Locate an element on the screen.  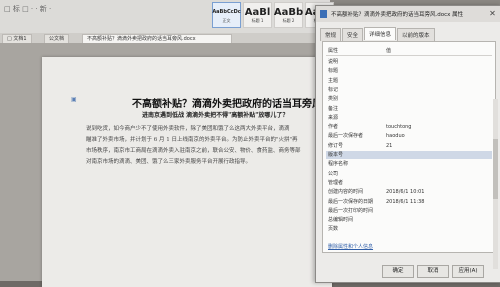
dialog-tabs: 常规 安全 详细信息 以前的版本 is located at coordinates (377, 34).